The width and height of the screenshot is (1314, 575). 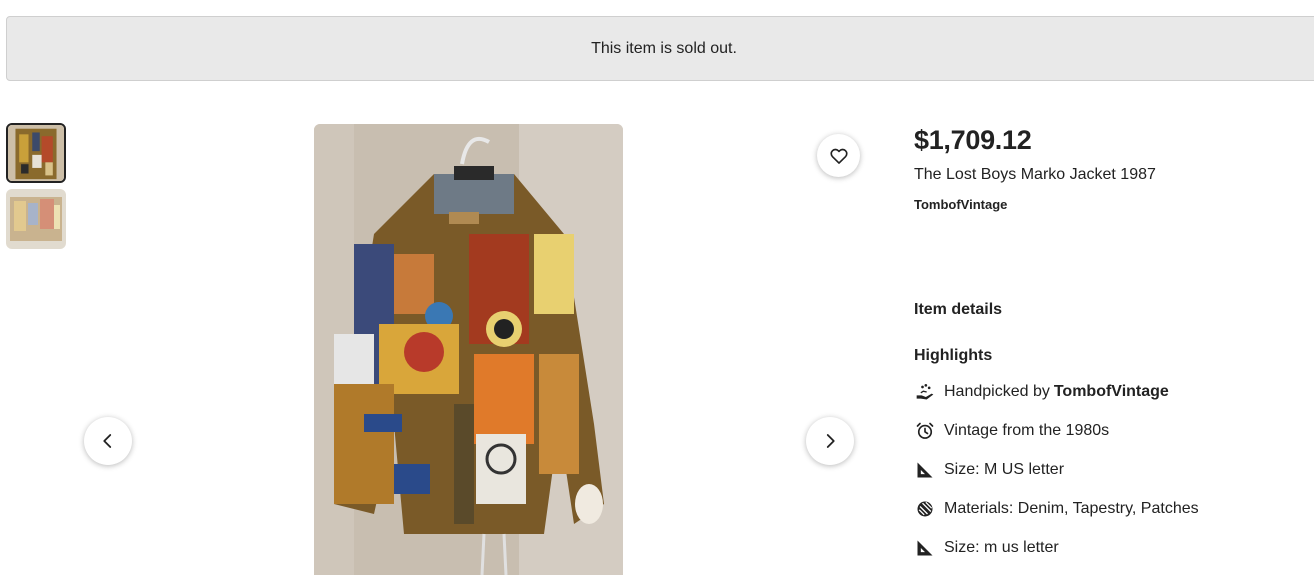 I want to click on item-details-heading: Item details, so click(x=958, y=310).